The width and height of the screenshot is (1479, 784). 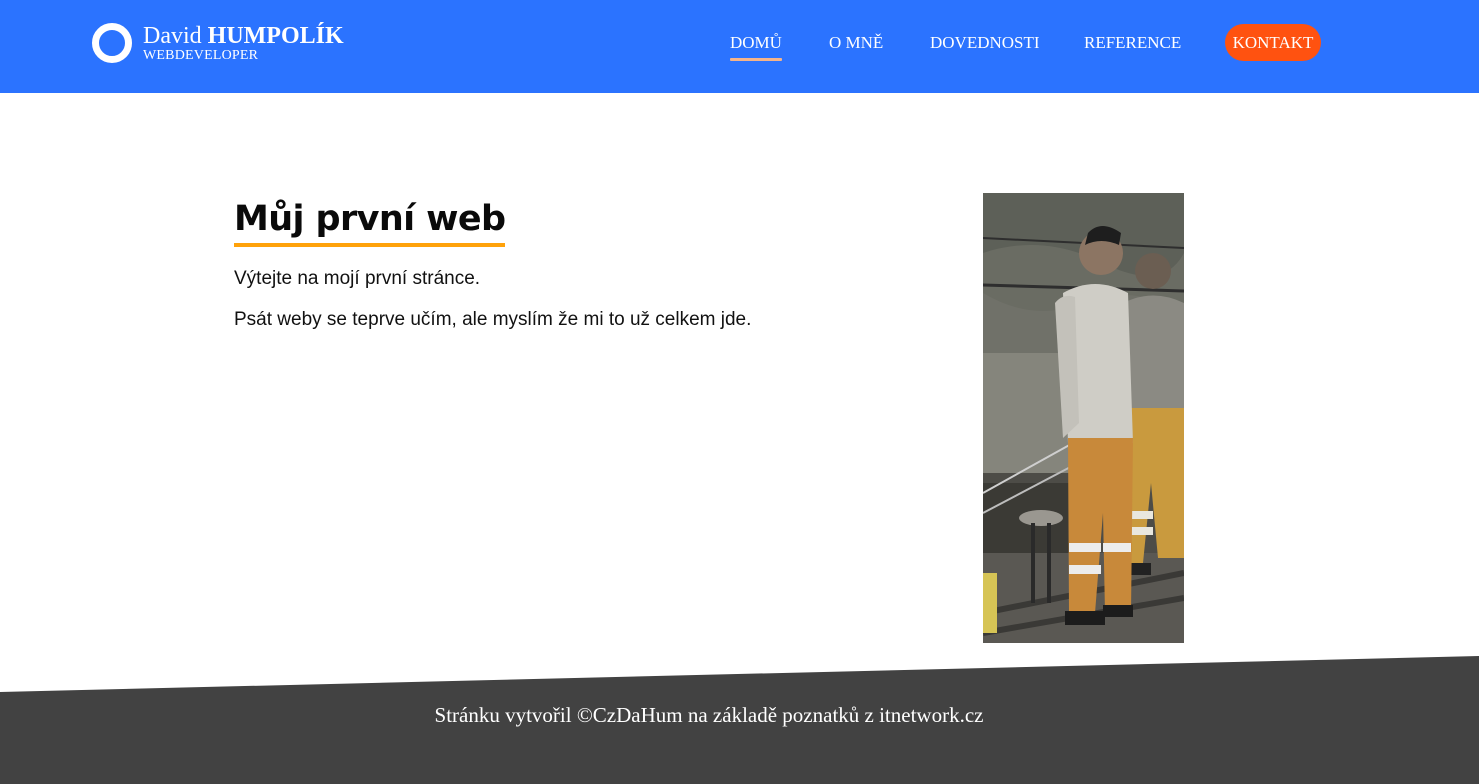 I want to click on logo-last-name: HUMPOLÍK, so click(x=275, y=36).